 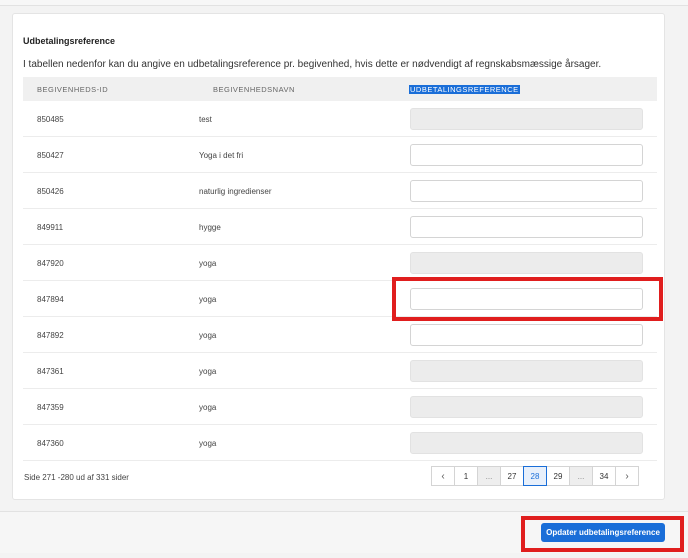 I want to click on event-id-cell: 847892, so click(x=50, y=335).